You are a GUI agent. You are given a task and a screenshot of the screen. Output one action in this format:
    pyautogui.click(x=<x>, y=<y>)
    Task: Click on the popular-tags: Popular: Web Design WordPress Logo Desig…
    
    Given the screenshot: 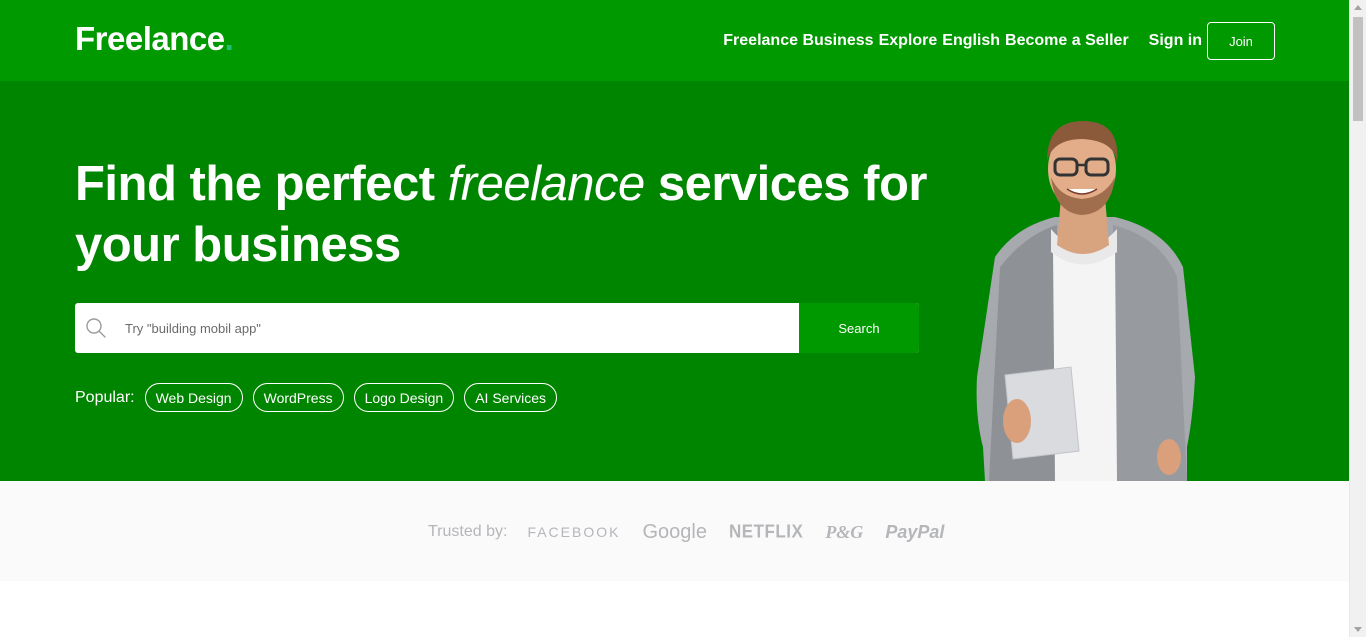 What is the action you would take?
    pyautogui.click(x=321, y=397)
    